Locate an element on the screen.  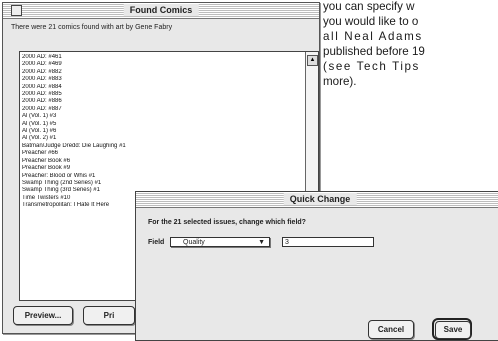
paragraph-line: you would like to o is located at coordinates (371, 21).